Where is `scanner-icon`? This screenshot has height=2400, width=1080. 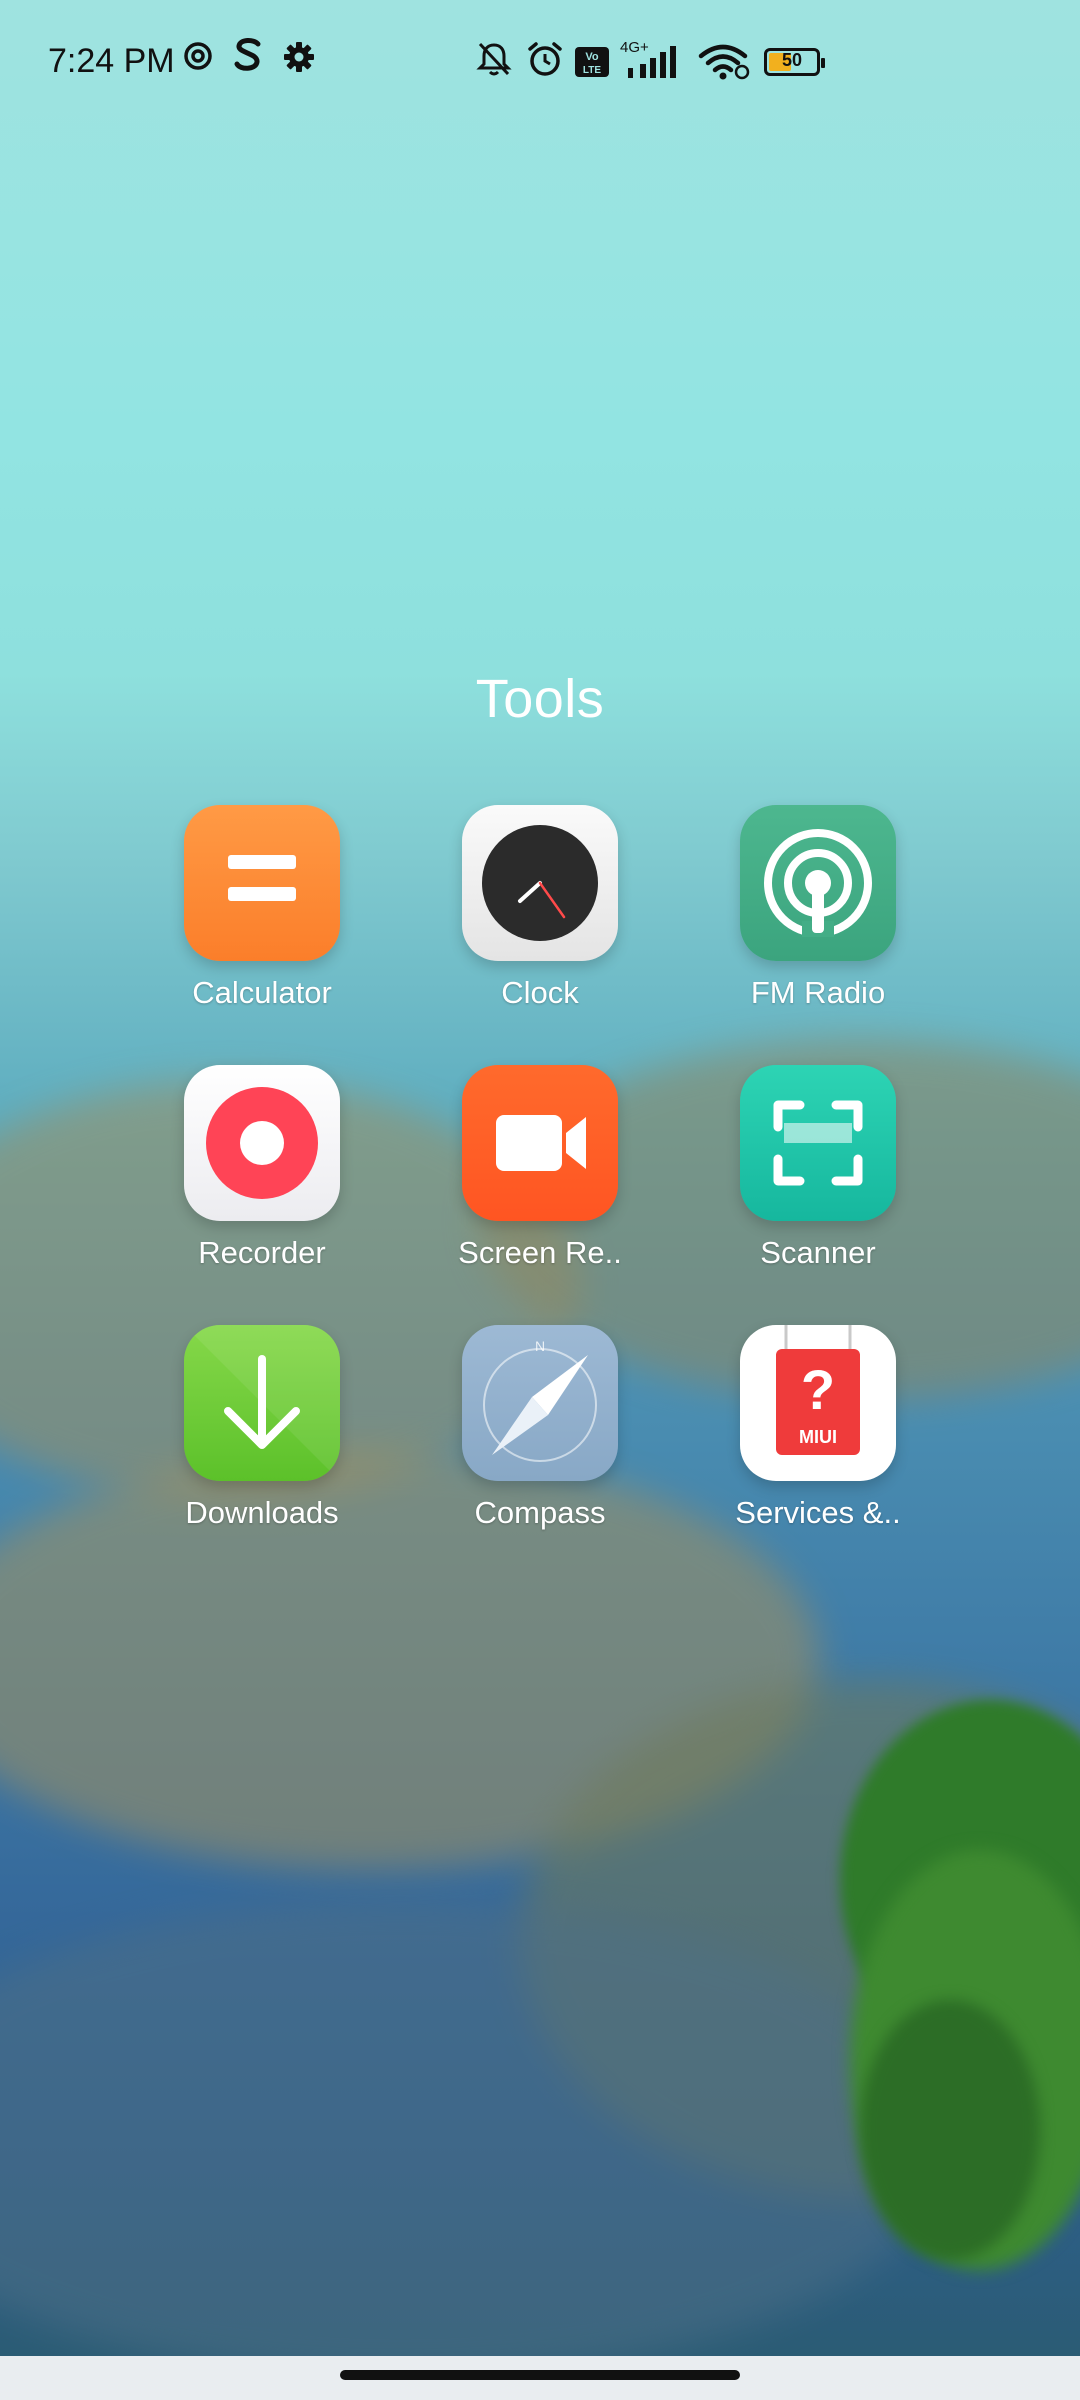
scanner-icon is located at coordinates (818, 1143).